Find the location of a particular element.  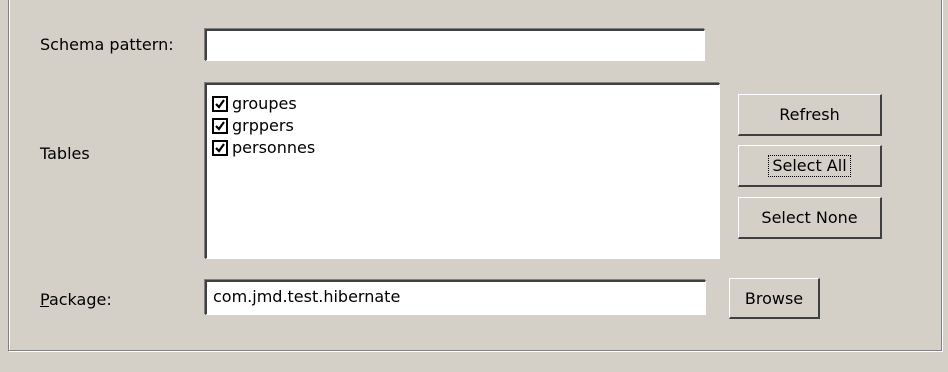

select-none-button-label: Select None is located at coordinates (809, 217).